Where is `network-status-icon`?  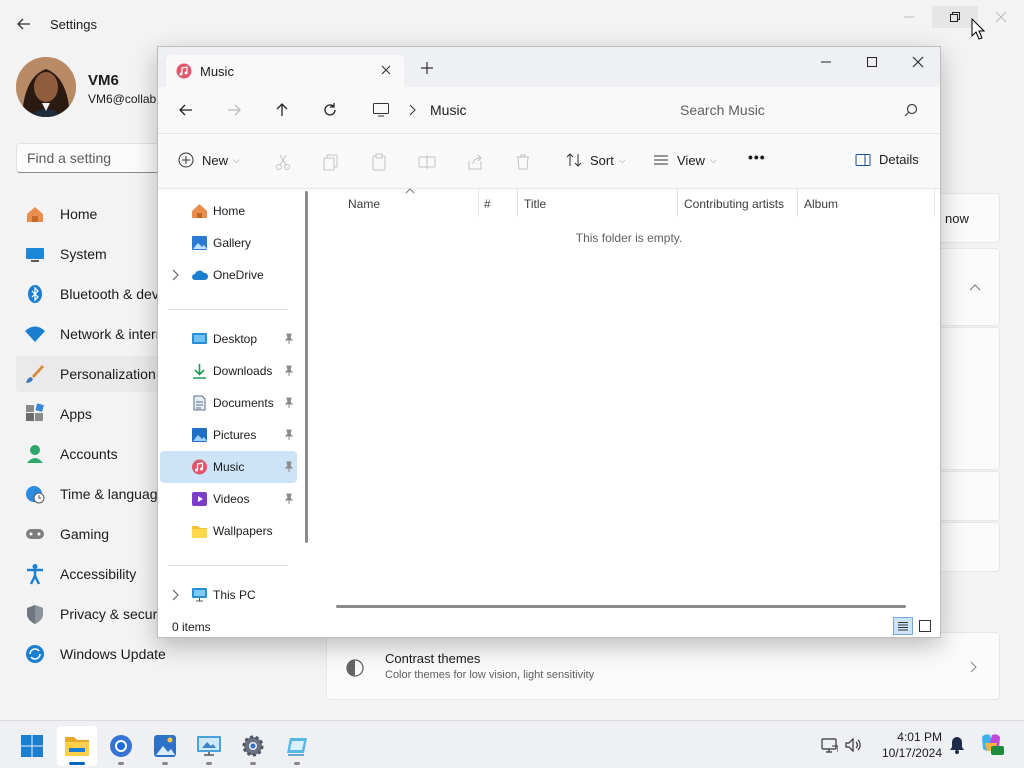
network-status-icon is located at coordinates (829, 745).